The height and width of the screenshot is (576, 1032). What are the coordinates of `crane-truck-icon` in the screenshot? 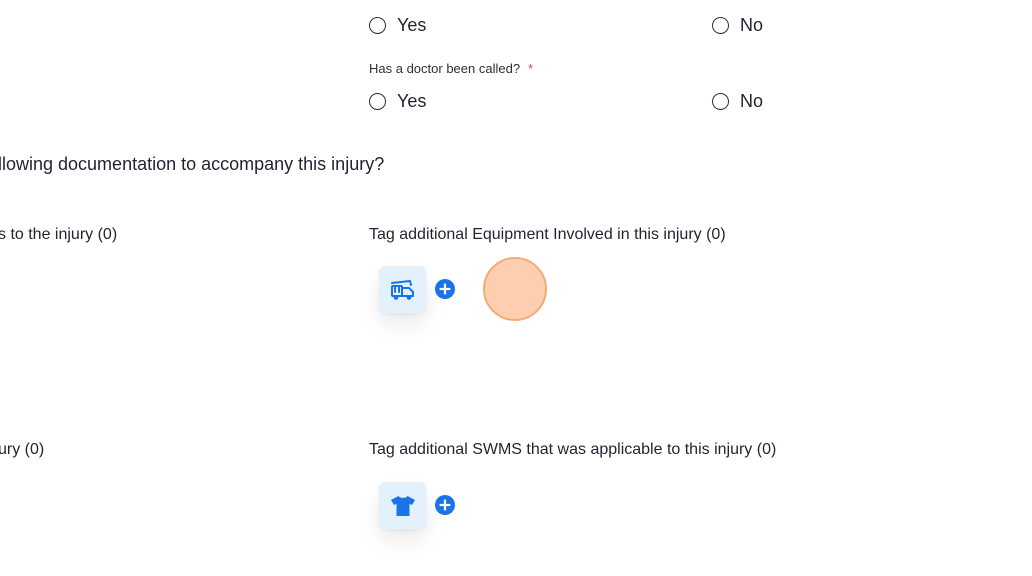 It's located at (402, 289).